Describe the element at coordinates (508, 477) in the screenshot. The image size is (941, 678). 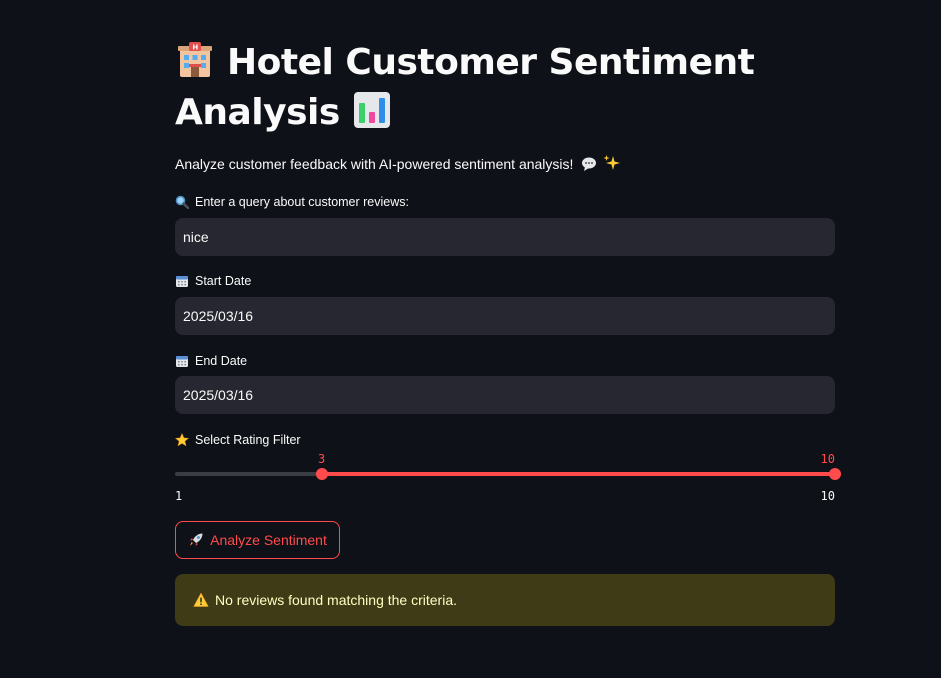
I see `rating-range-slider: 3 10 1 10` at that location.